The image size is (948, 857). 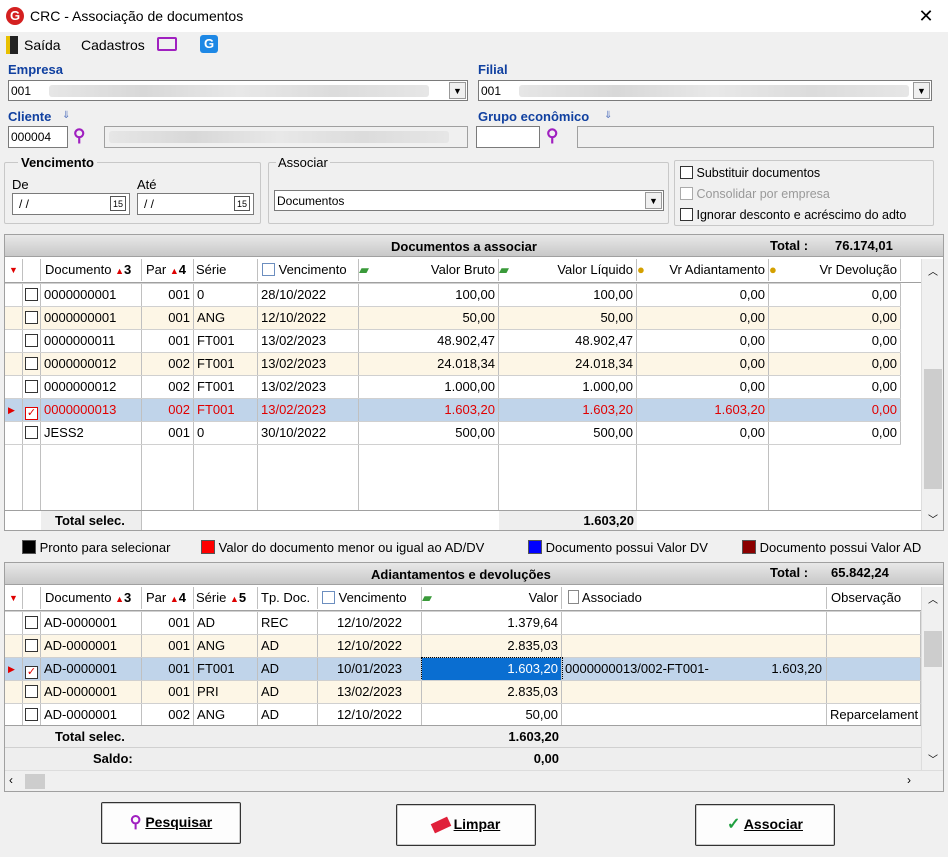 I want to click on de-date-input: / / 15, so click(x=71, y=204).